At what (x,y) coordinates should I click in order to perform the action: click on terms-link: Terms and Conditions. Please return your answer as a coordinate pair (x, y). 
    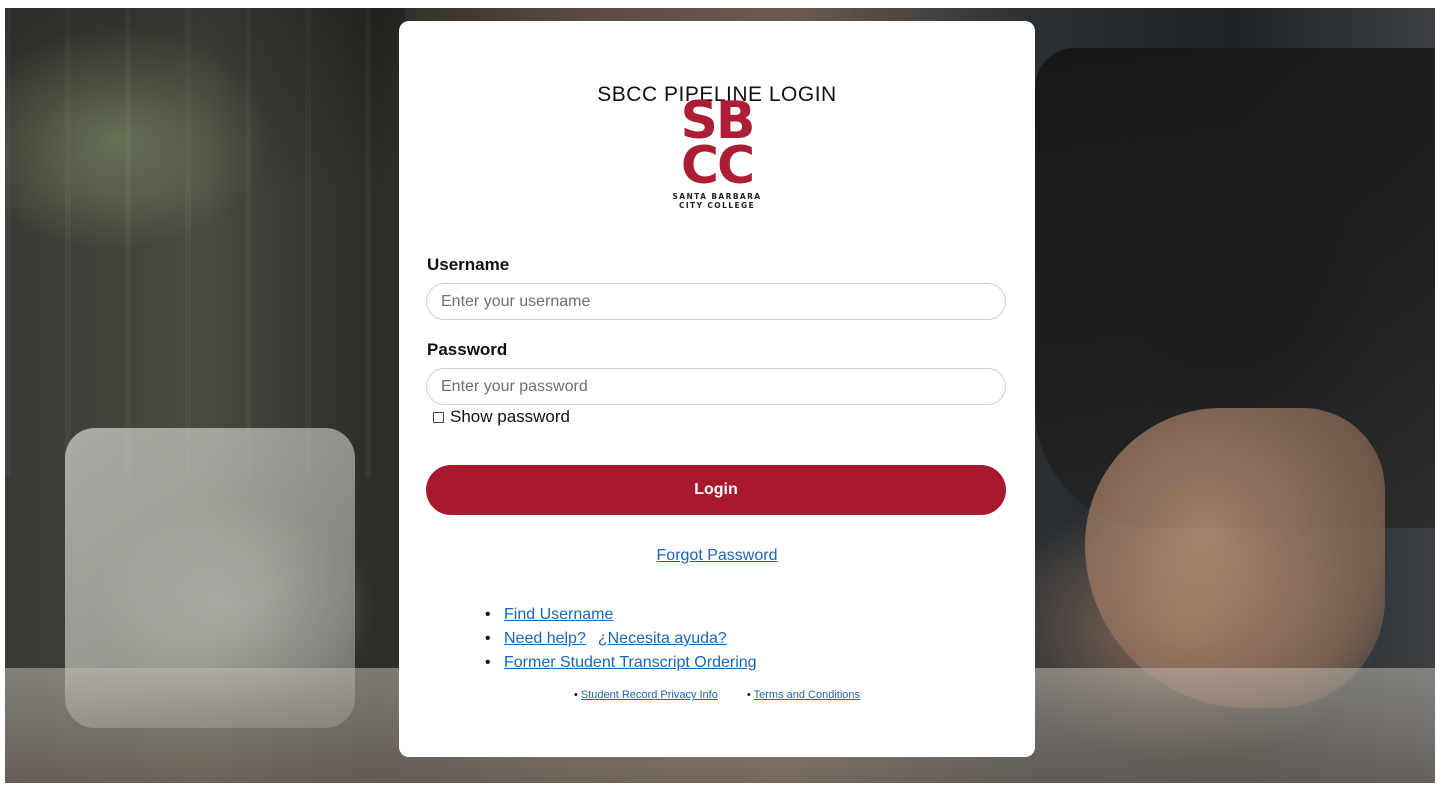
    Looking at the image, I should click on (807, 695).